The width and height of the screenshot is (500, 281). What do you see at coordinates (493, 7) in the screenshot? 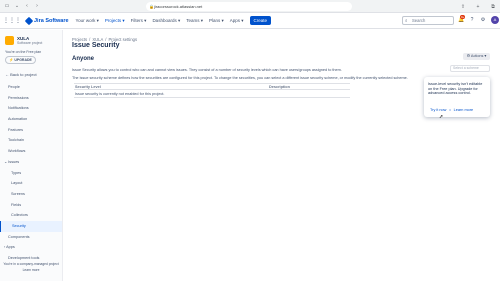
I see `tabs-icon: ⧉` at bounding box center [493, 7].